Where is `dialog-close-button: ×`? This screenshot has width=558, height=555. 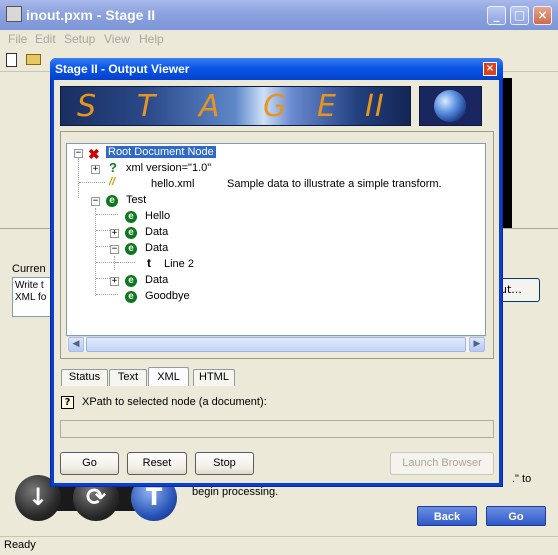 dialog-close-button: × is located at coordinates (490, 69).